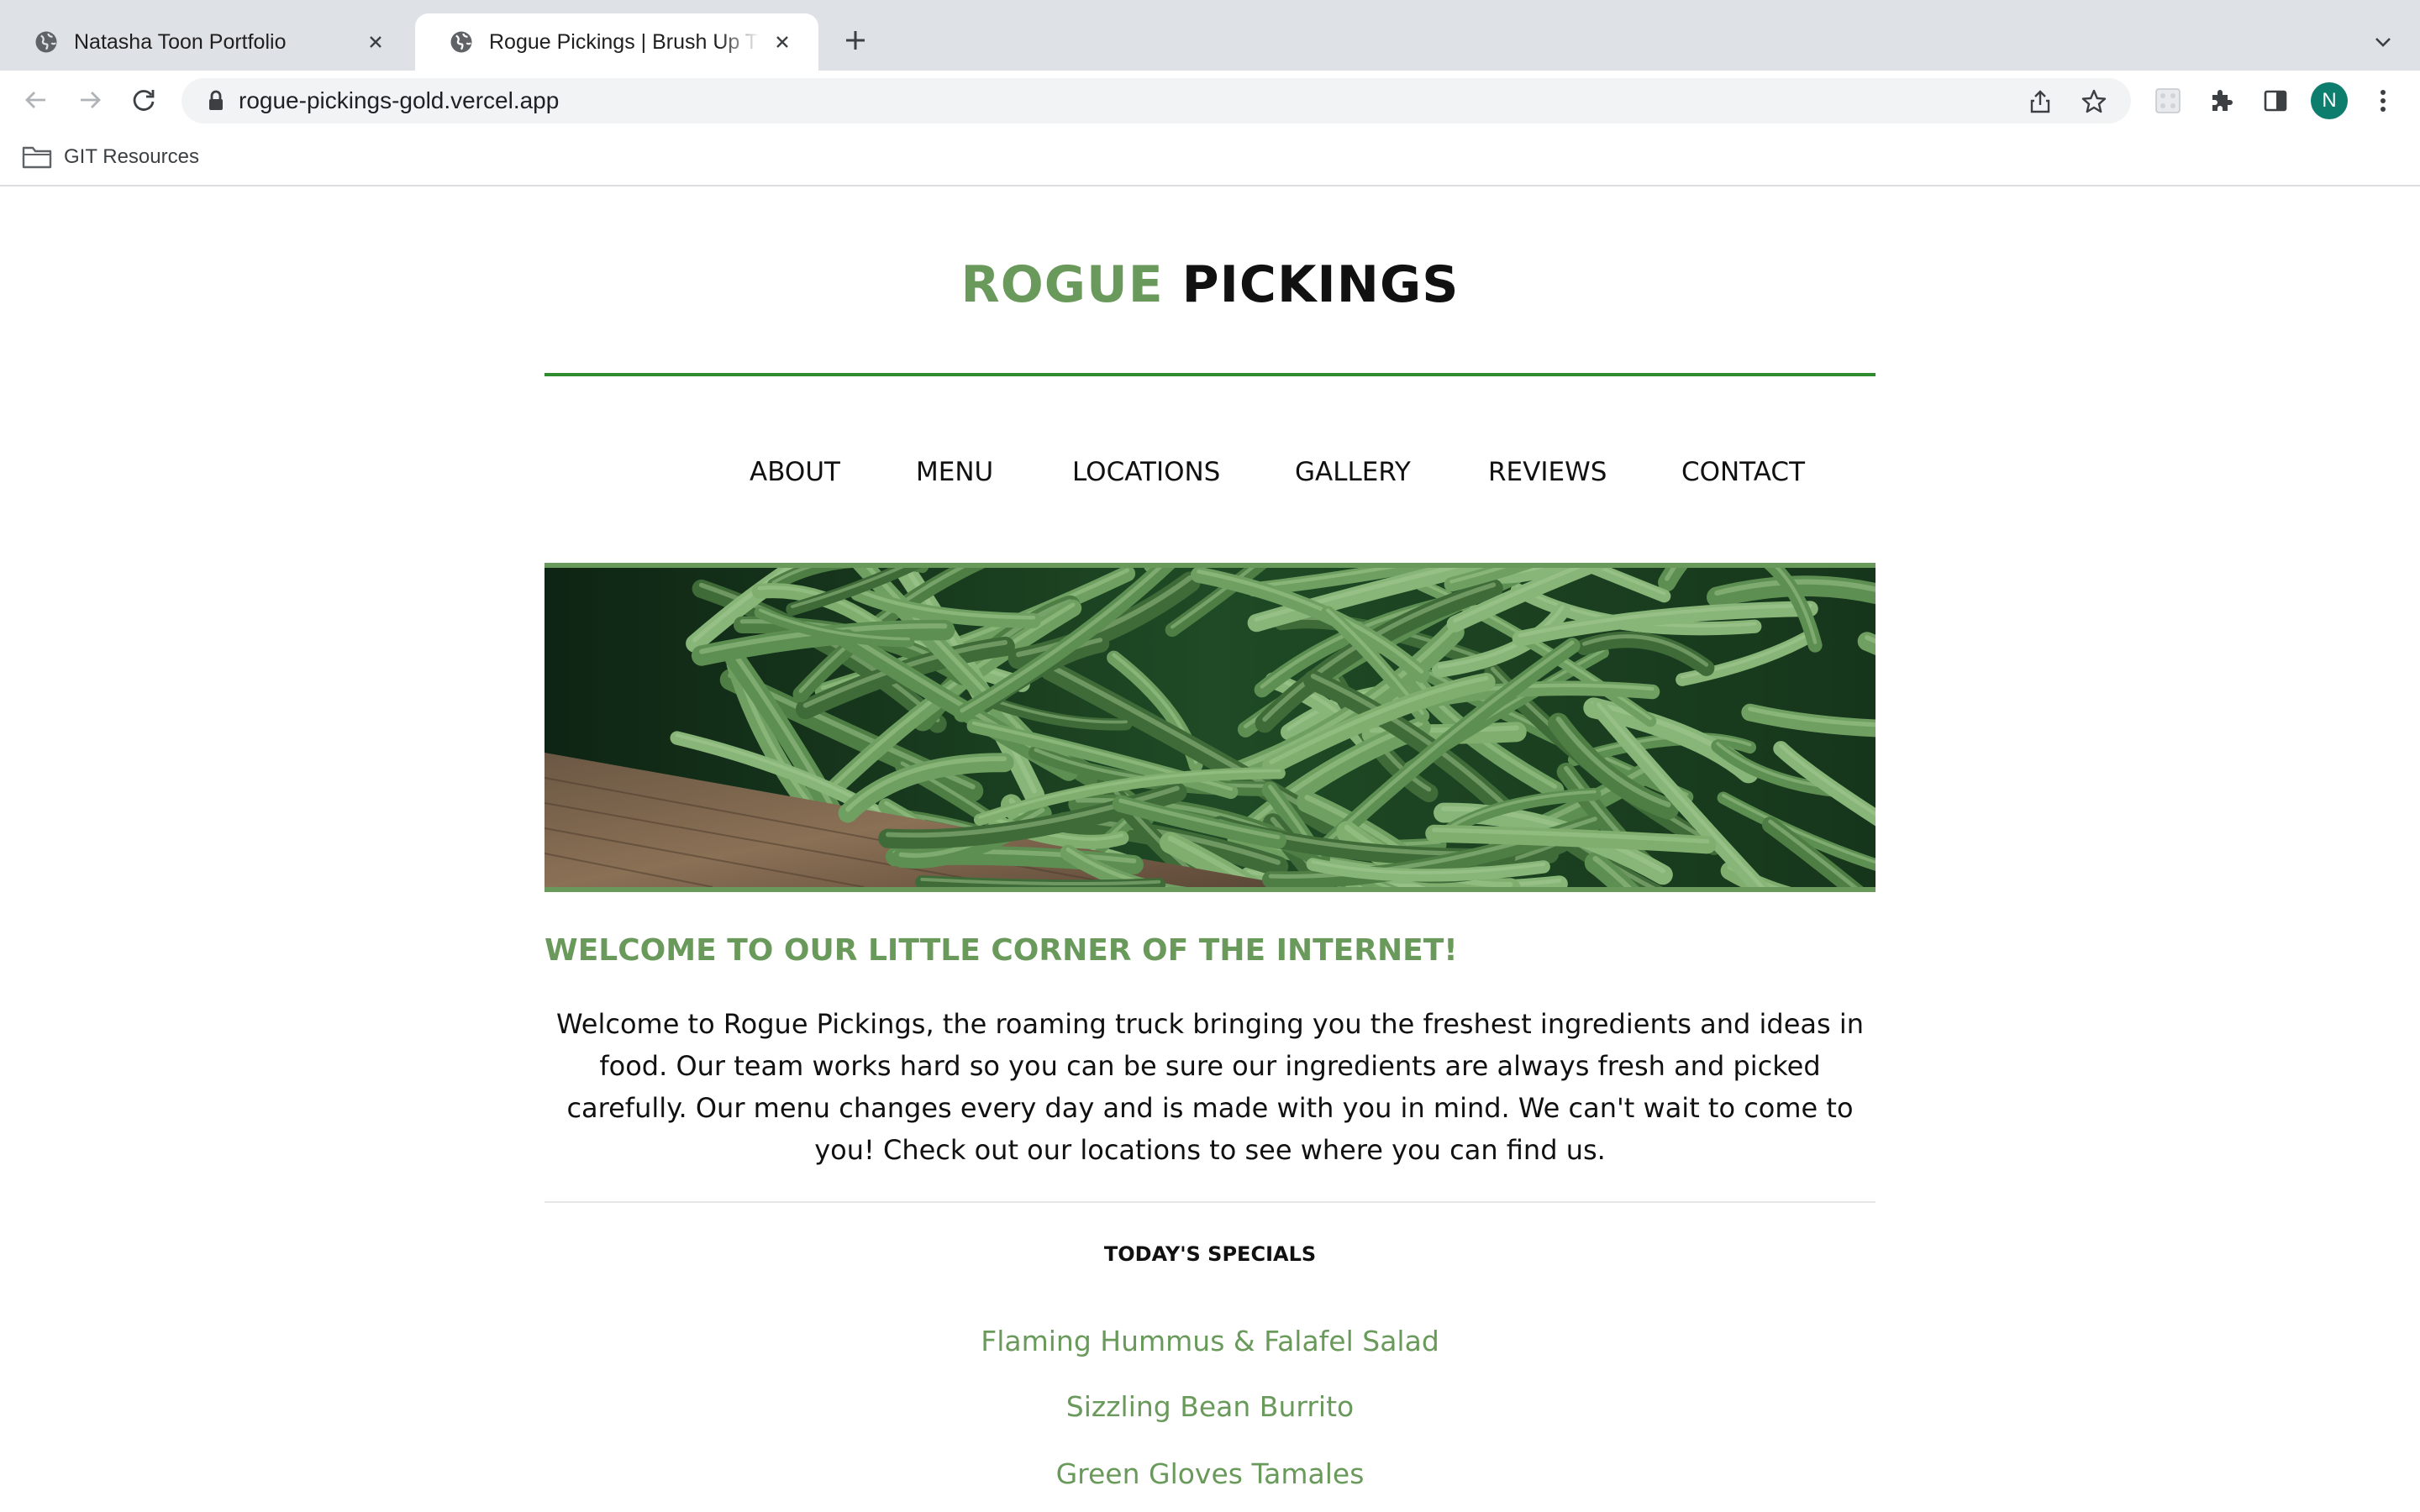 The height and width of the screenshot is (1512, 2420). I want to click on reload-icon, so click(144, 100).